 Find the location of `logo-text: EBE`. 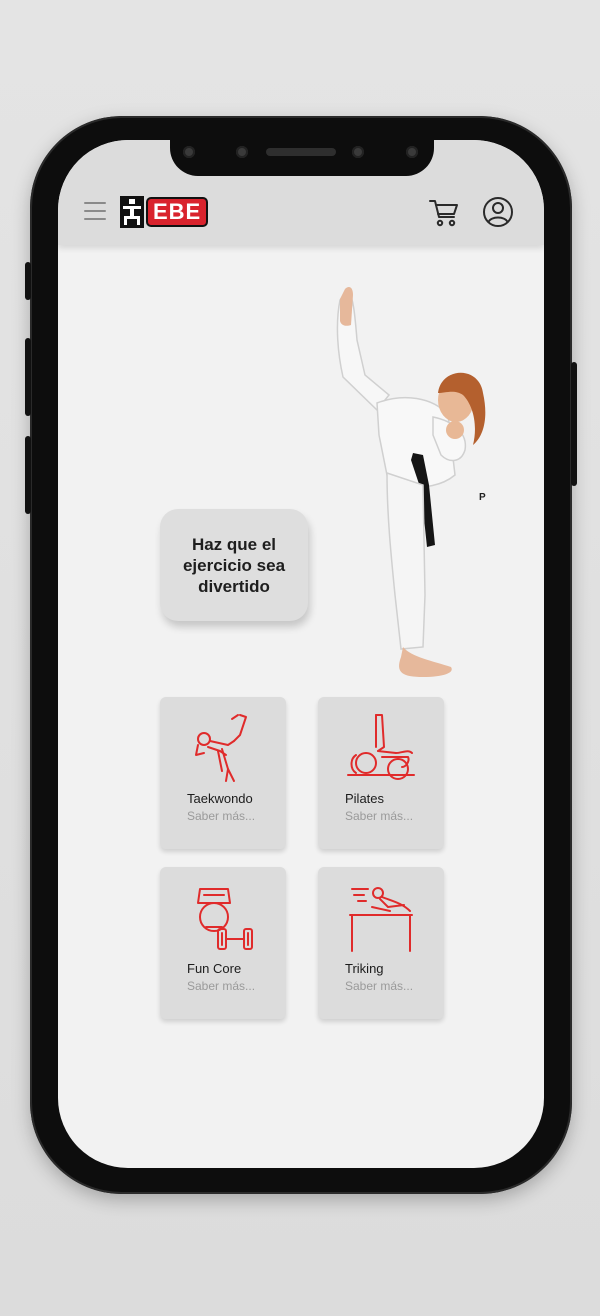

logo-text: EBE is located at coordinates (177, 212).